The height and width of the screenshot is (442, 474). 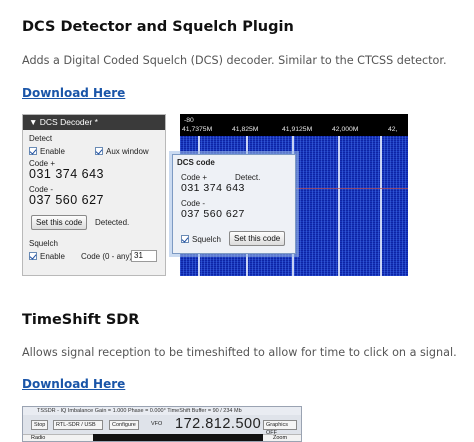 What do you see at coordinates (280, 428) in the screenshot?
I see `graphics-toggle: Graphics OFF` at bounding box center [280, 428].